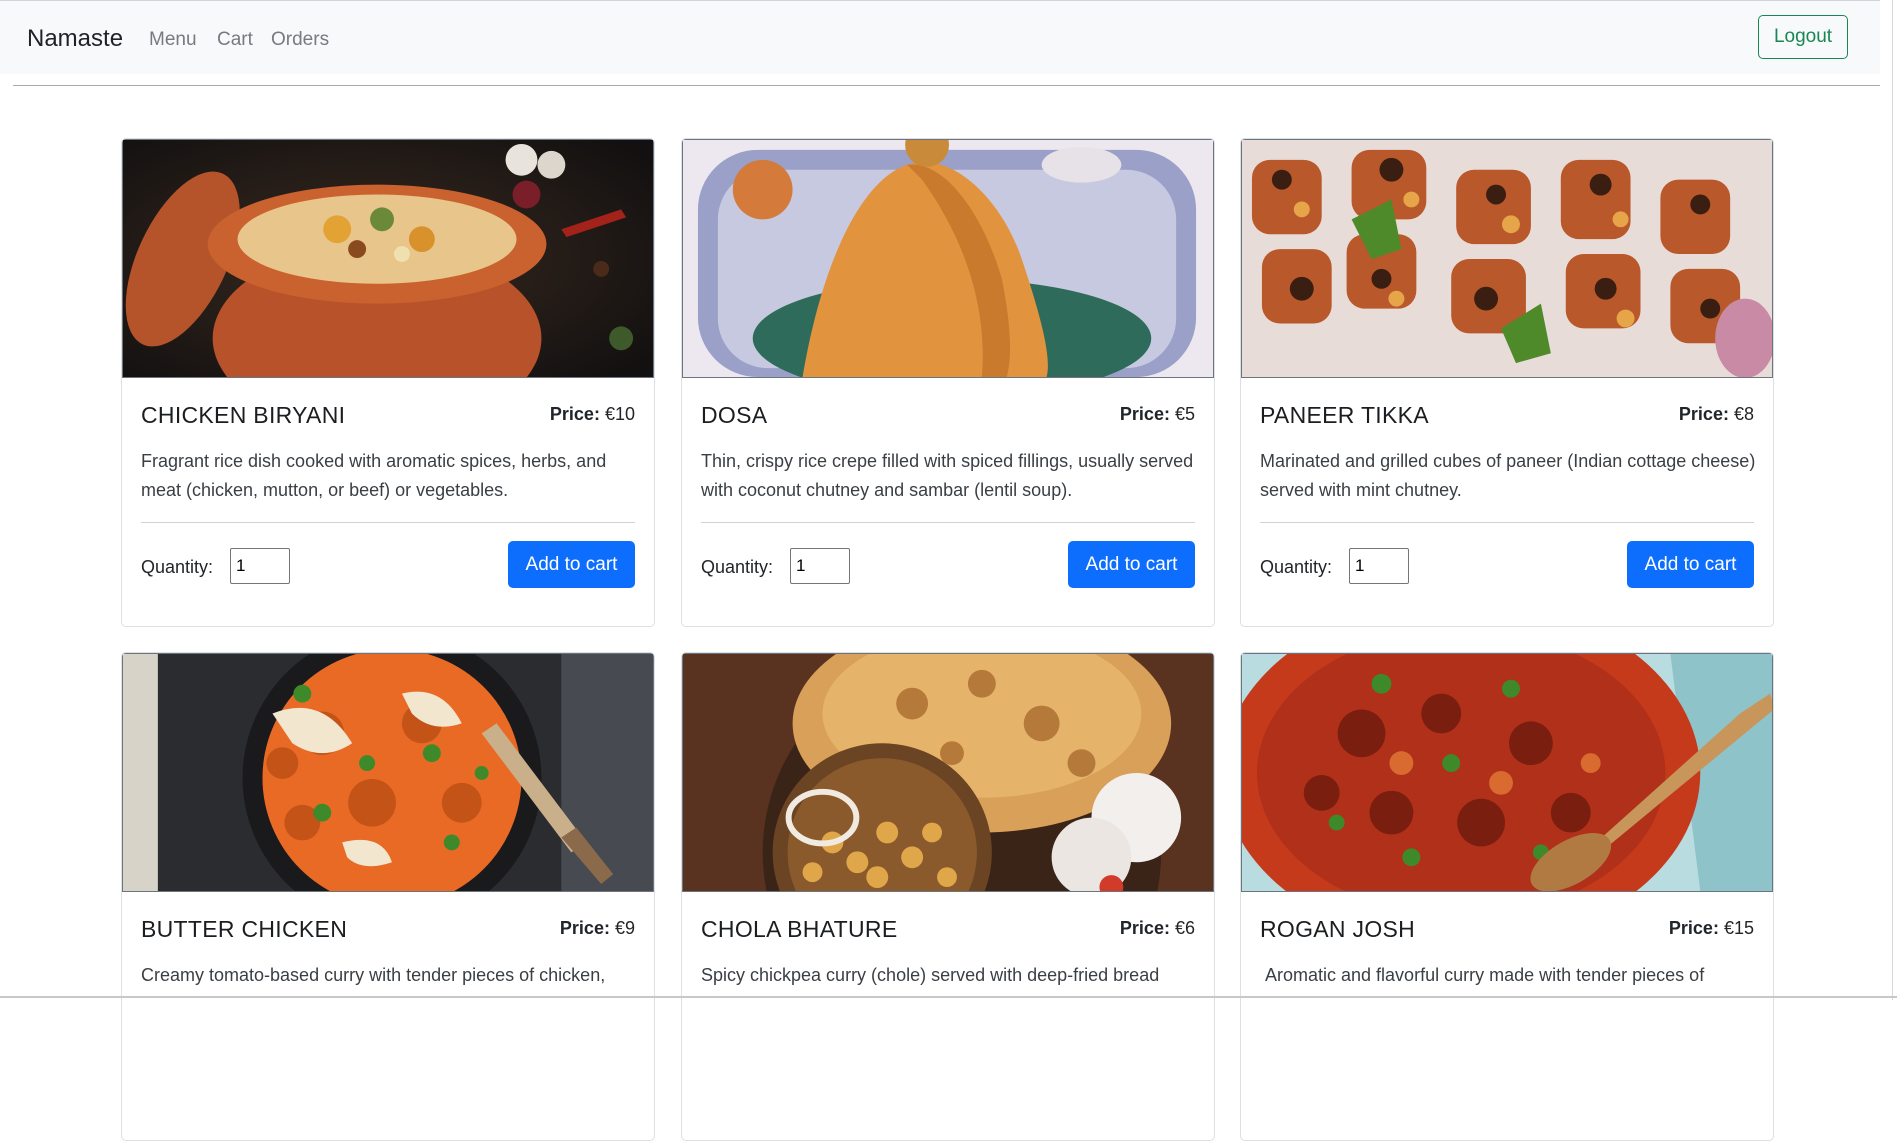 The width and height of the screenshot is (1897, 1141). What do you see at coordinates (173, 40) in the screenshot?
I see `nav-link-menu: Menu` at bounding box center [173, 40].